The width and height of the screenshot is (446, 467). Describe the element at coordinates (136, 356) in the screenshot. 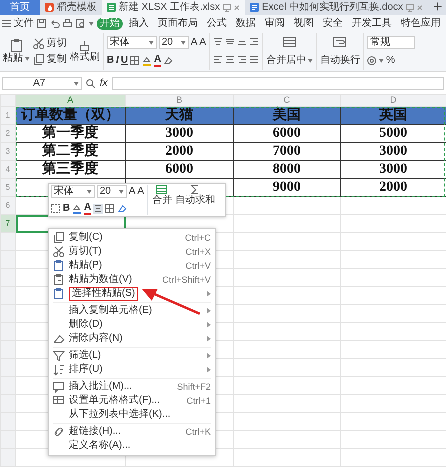

I see `menu-item: 筛选(L)` at that location.